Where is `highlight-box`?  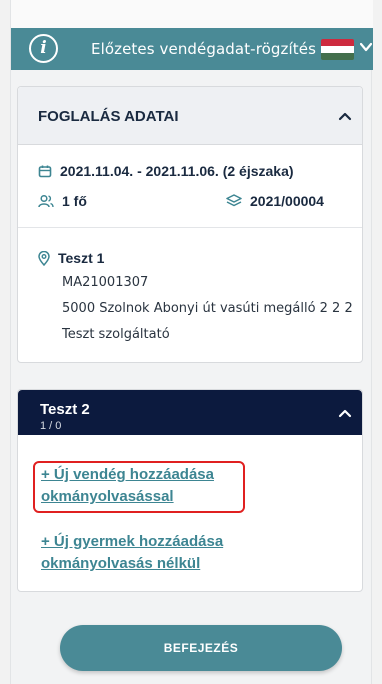 highlight-box is located at coordinates (139, 487).